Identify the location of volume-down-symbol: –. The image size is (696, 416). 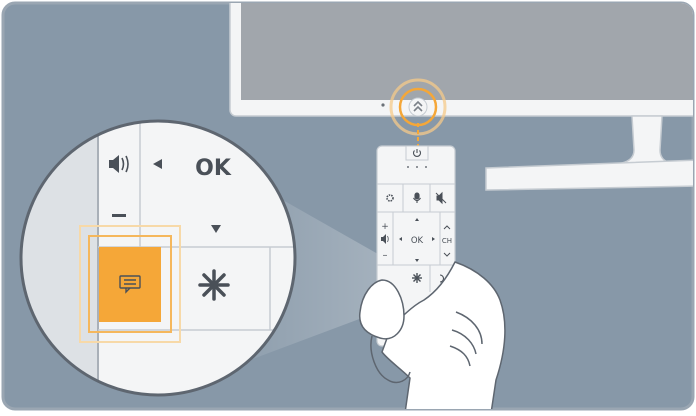
(385, 255).